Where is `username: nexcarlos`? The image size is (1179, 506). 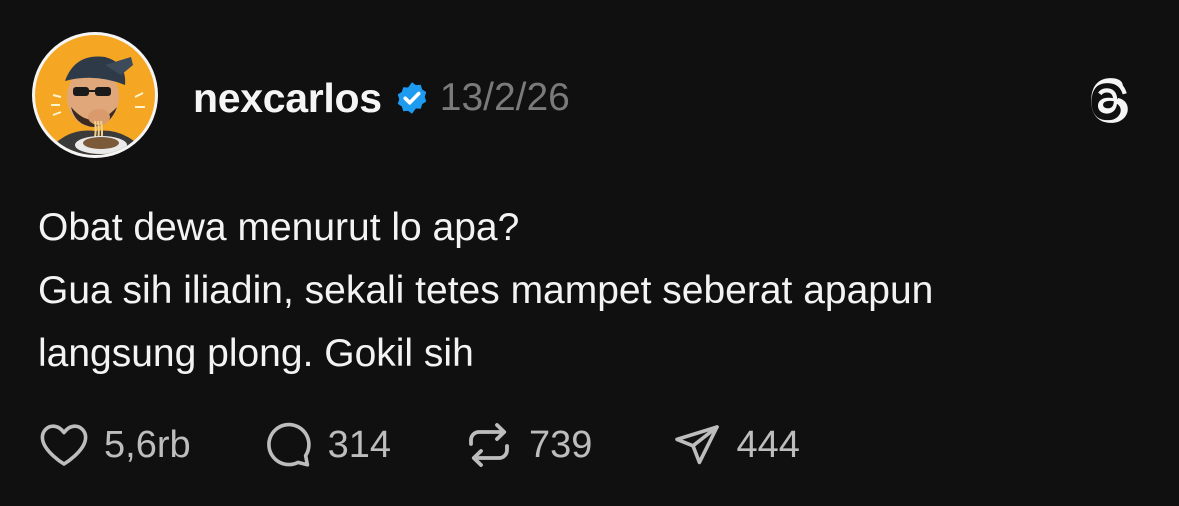 username: nexcarlos is located at coordinates (287, 98).